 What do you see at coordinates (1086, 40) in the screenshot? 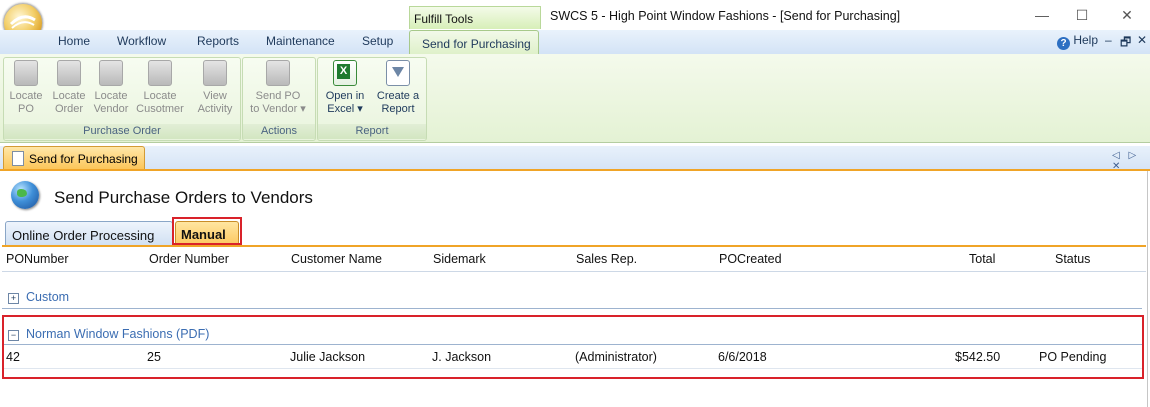
I see `help-label: Help` at bounding box center [1086, 40].